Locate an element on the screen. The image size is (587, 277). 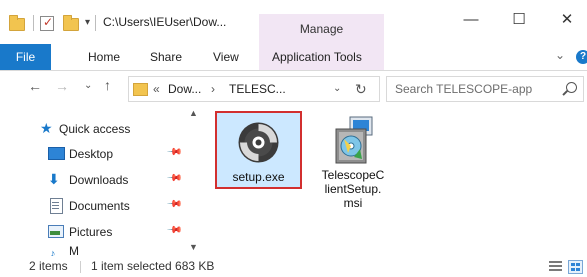
manage-tab-label: Manage is located at coordinates (321, 29).